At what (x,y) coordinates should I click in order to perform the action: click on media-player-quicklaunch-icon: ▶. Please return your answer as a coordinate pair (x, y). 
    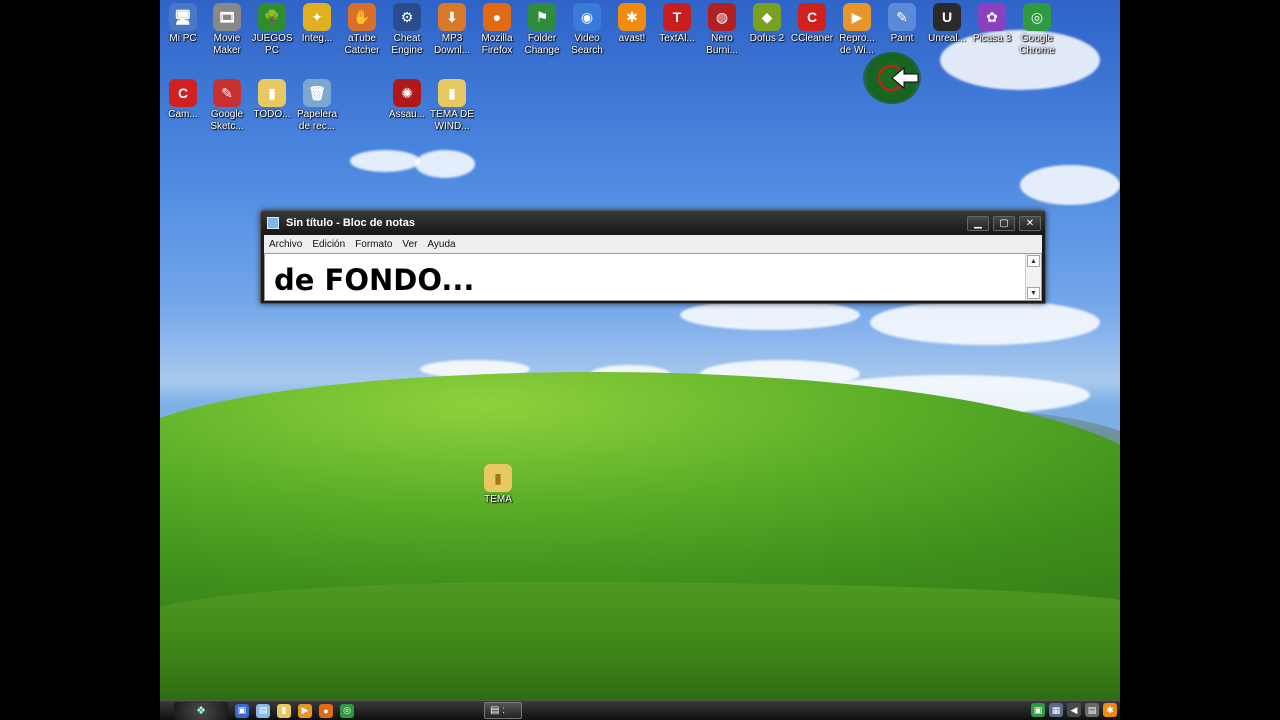
    Looking at the image, I should click on (305, 710).